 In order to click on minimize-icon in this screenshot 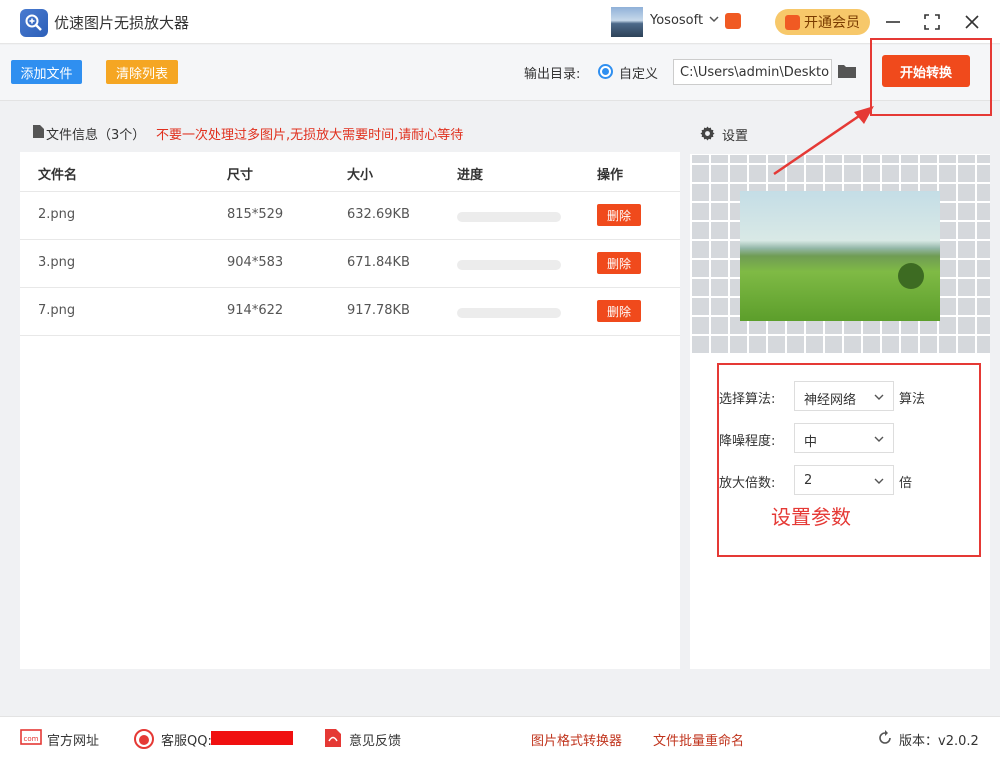, I will do `click(893, 22)`.